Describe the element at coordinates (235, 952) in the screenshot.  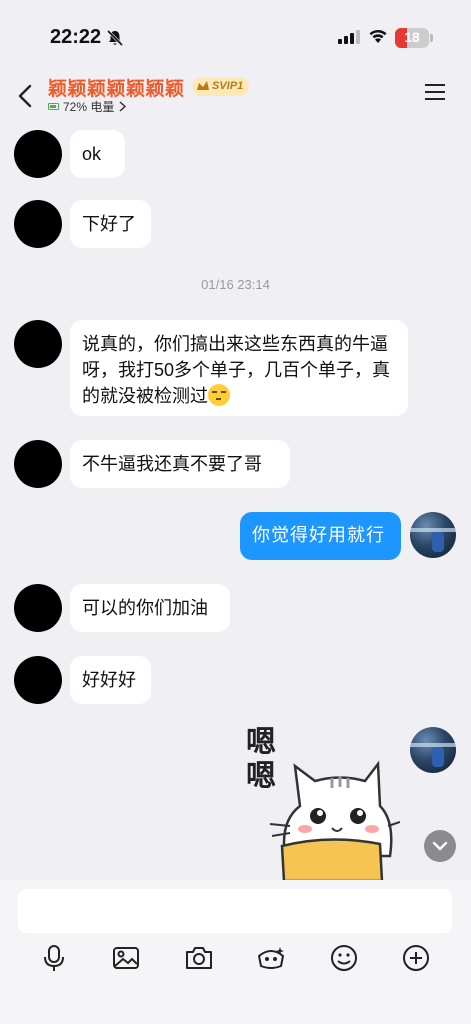
I see `composer` at that location.